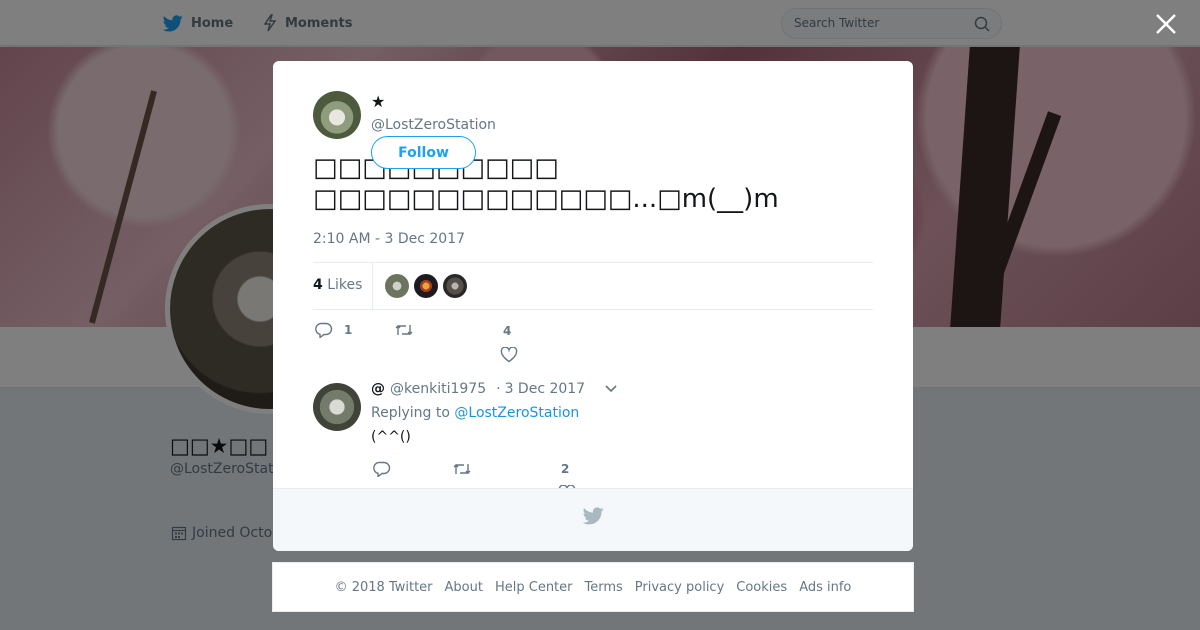  I want to click on author-name: ★, so click(378, 101).